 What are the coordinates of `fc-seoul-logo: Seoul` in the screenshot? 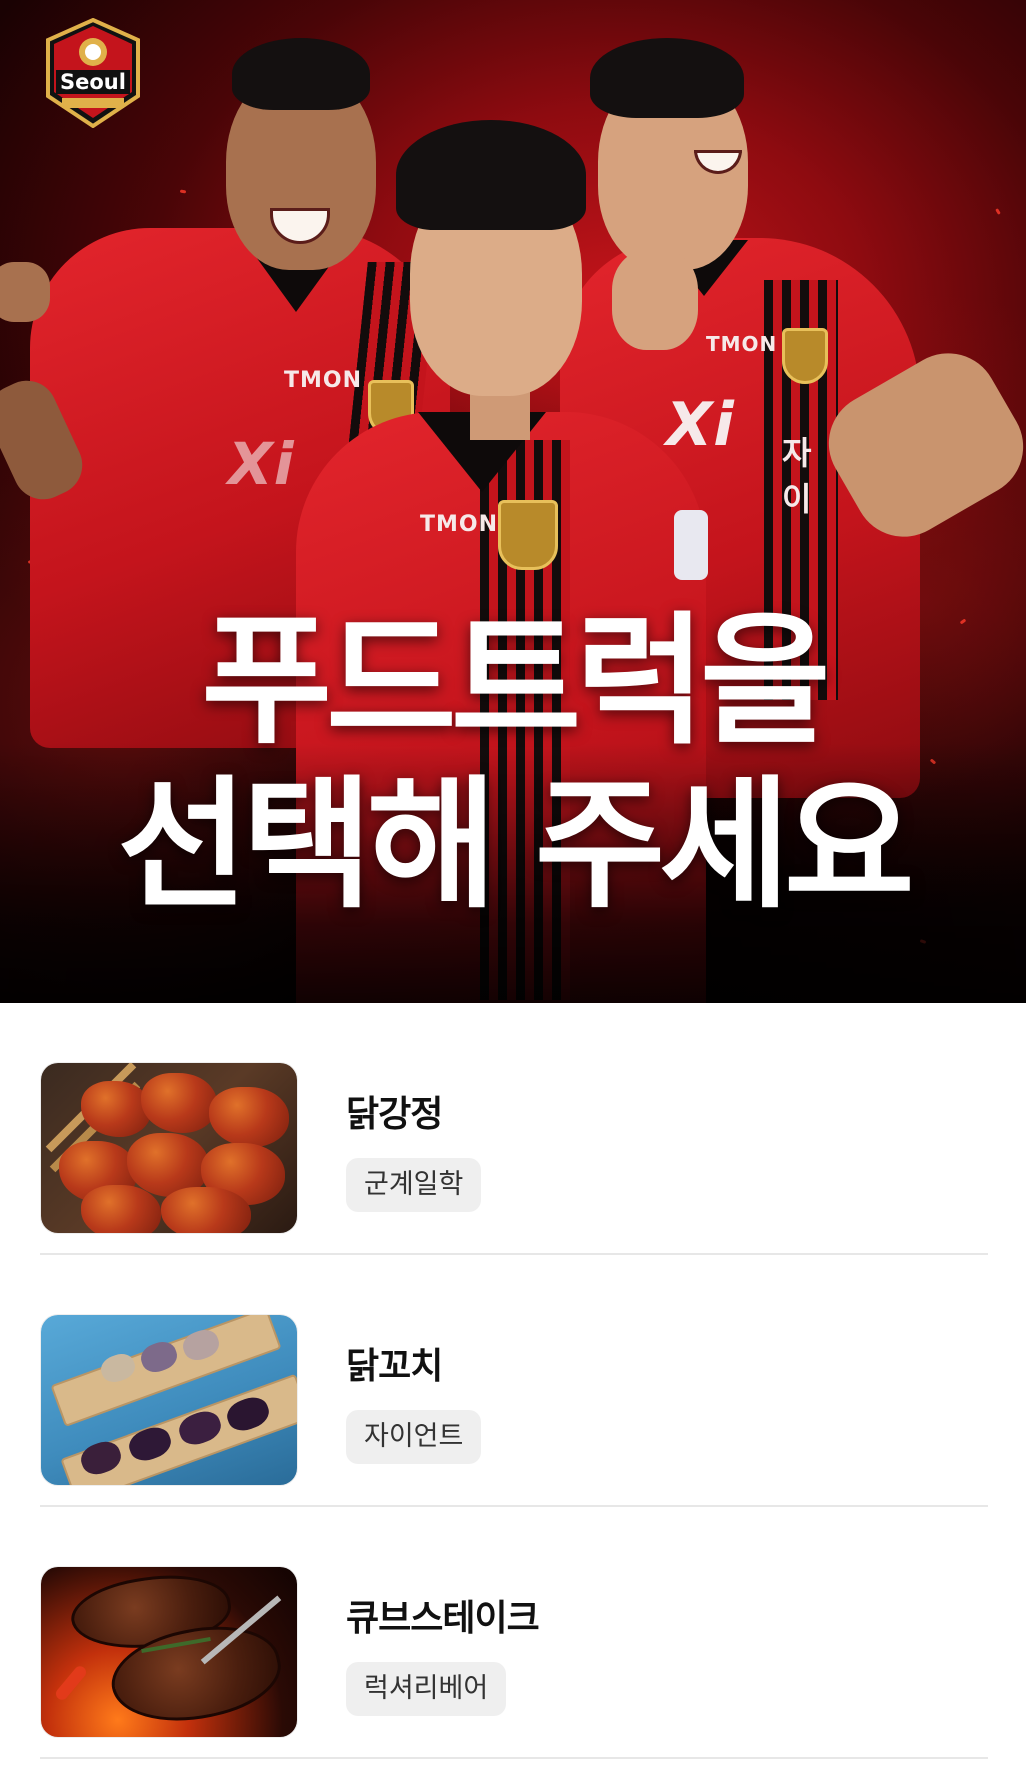 It's located at (93, 73).